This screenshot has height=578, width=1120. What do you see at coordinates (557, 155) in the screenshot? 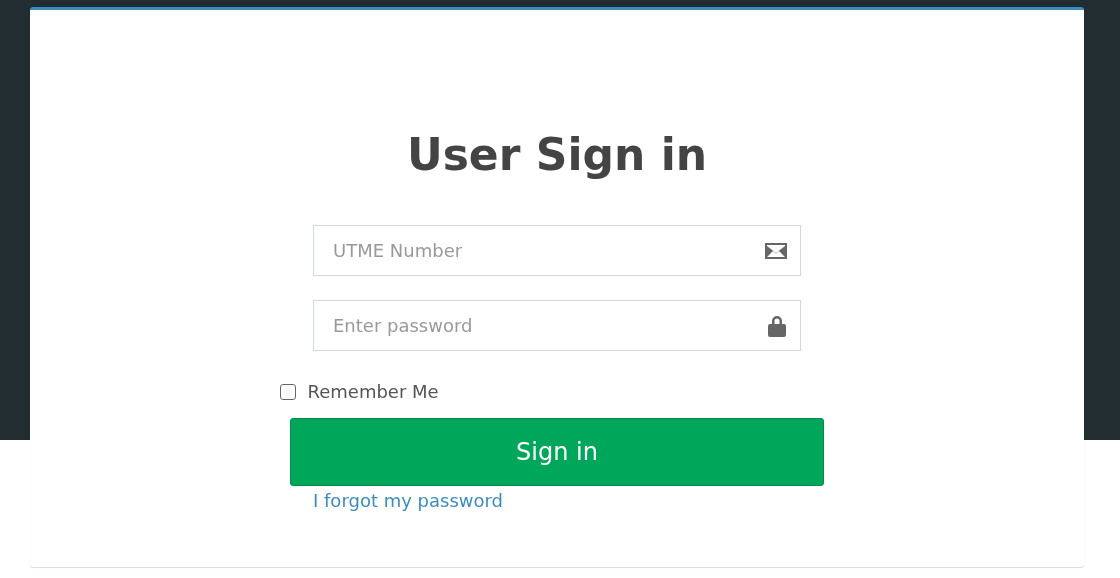
I see `page-title: User Sign in` at bounding box center [557, 155].